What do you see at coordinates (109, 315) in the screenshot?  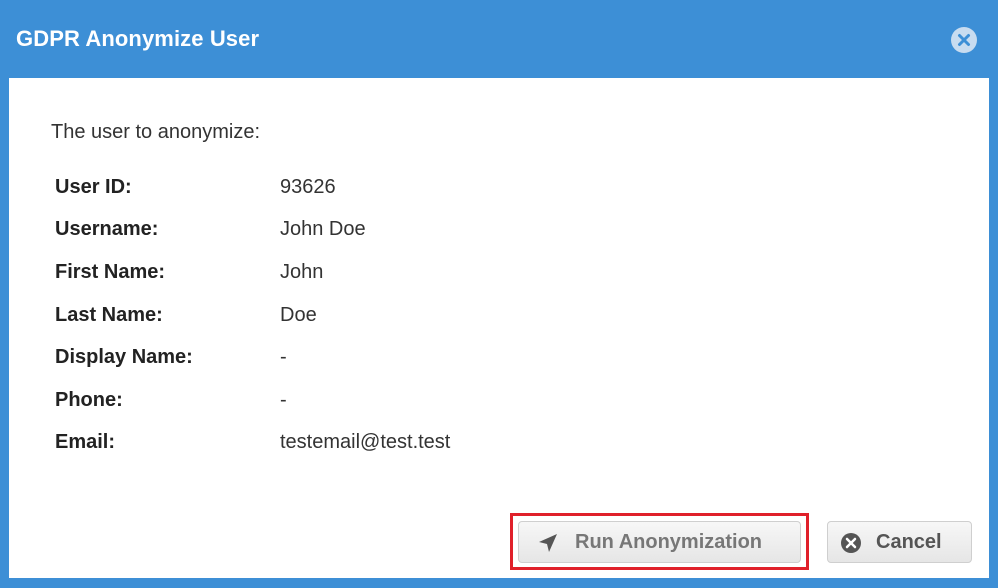 I see `last-name-label: Last Name:` at bounding box center [109, 315].